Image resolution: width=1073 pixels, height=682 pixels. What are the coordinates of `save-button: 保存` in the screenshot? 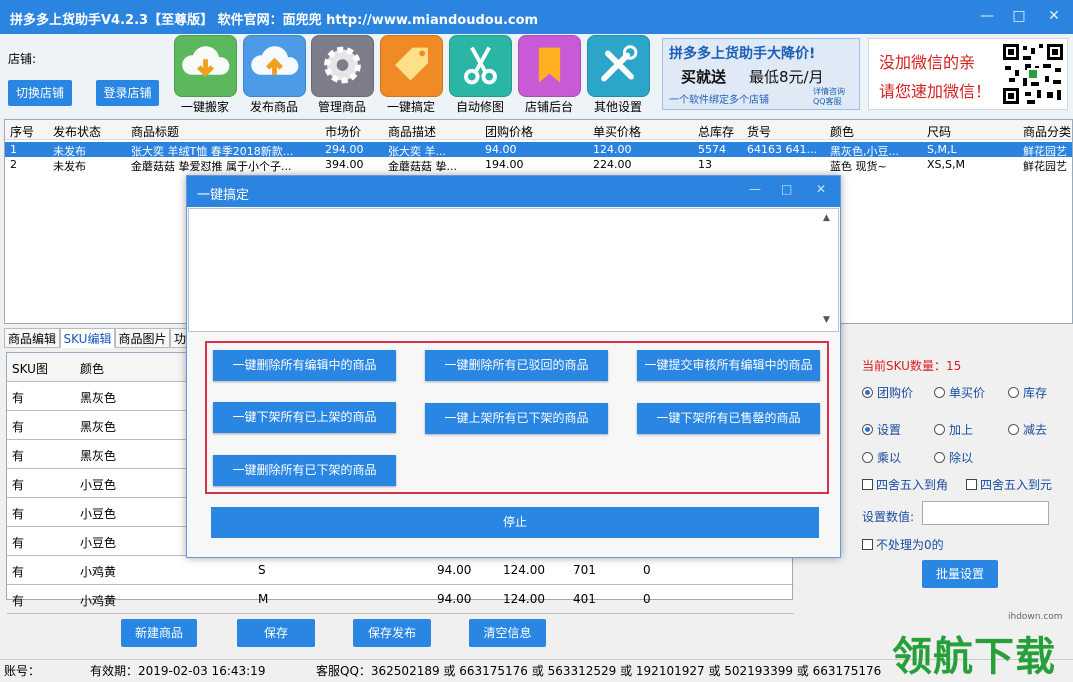 It's located at (276, 633).